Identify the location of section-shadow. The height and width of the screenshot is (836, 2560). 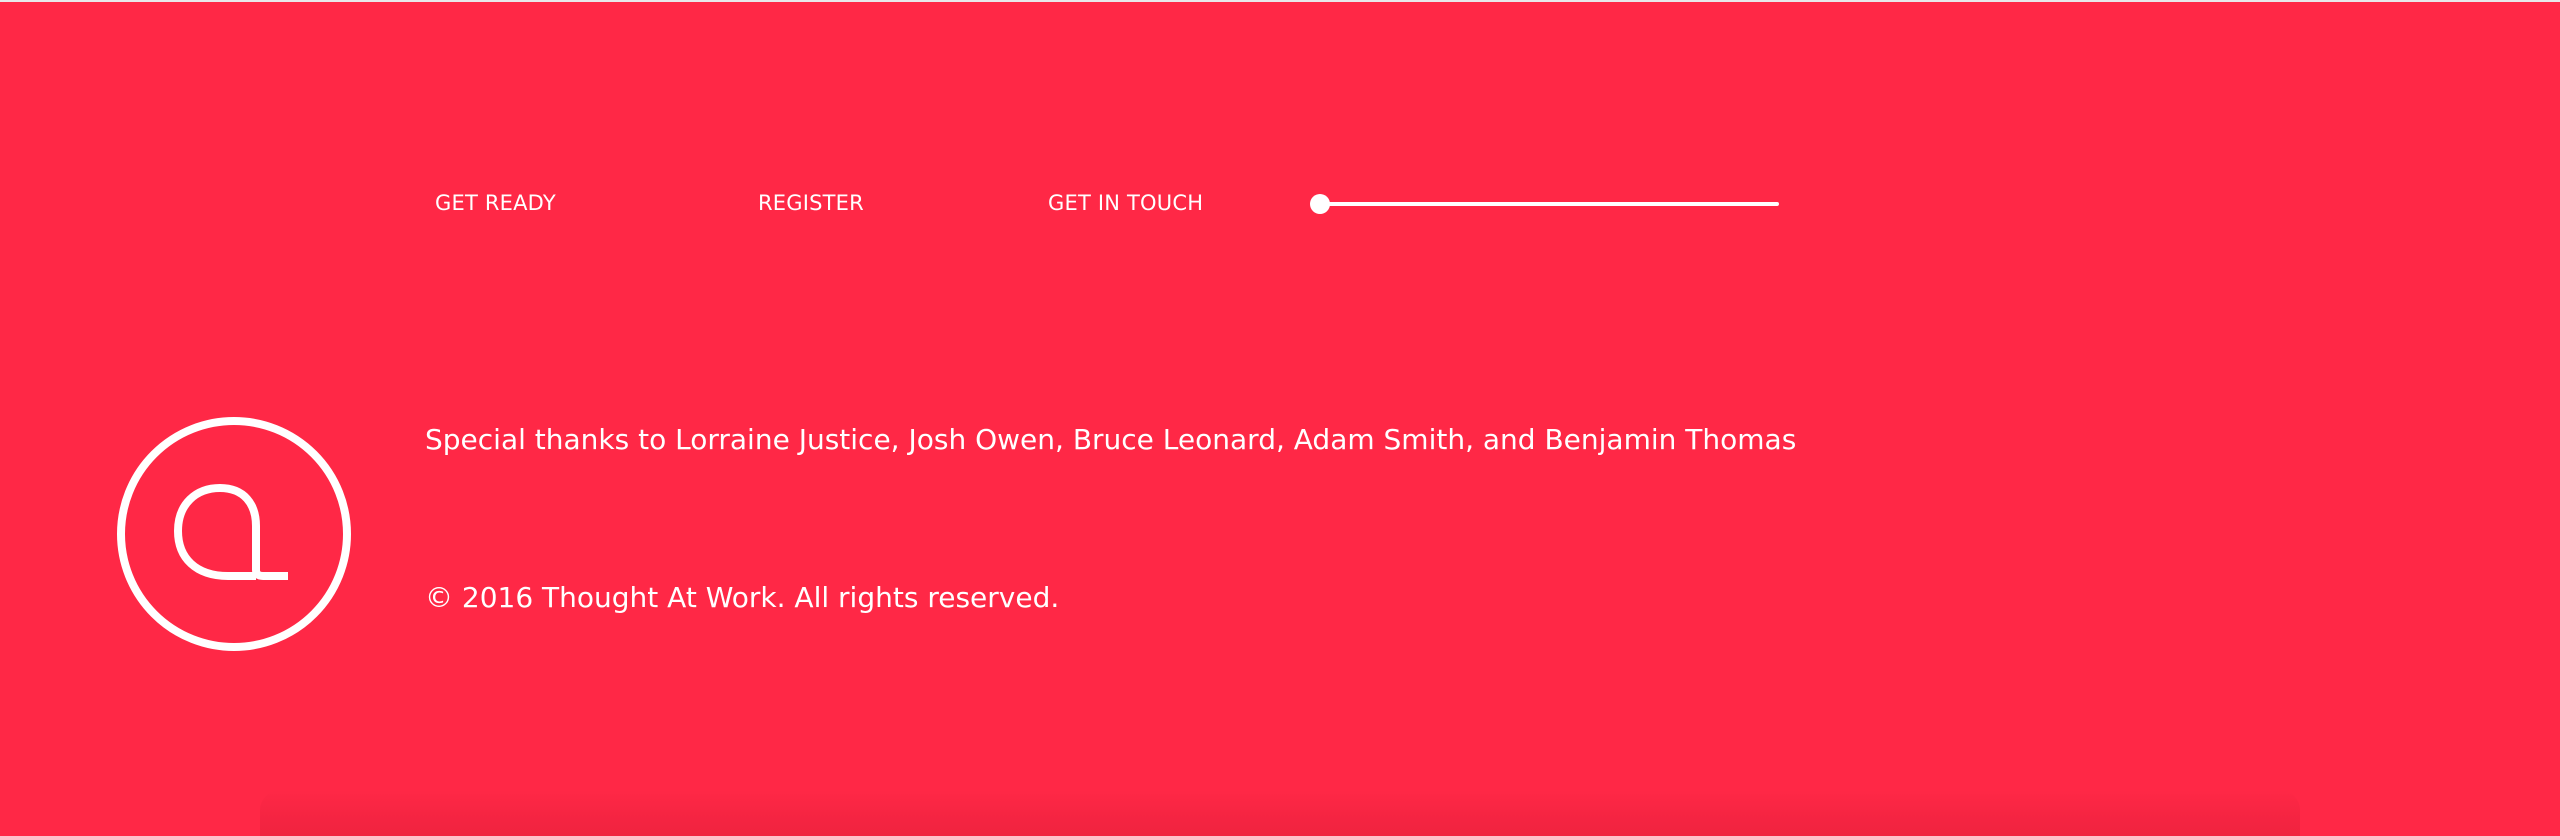
(1280, 813).